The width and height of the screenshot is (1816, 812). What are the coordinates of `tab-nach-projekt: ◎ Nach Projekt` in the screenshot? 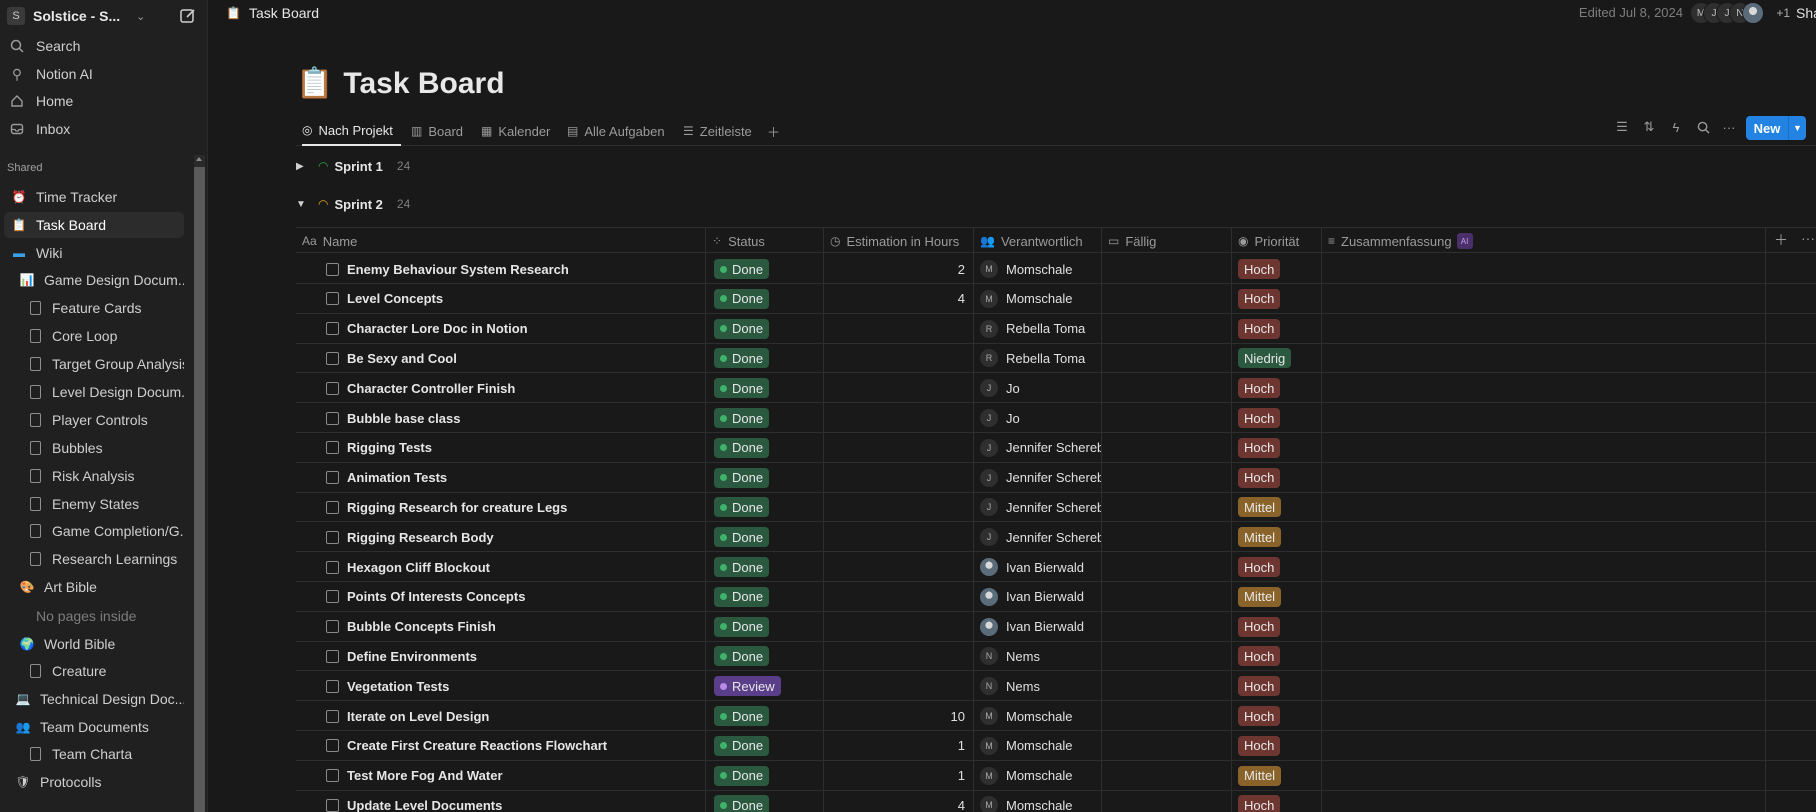 It's located at (351, 131).